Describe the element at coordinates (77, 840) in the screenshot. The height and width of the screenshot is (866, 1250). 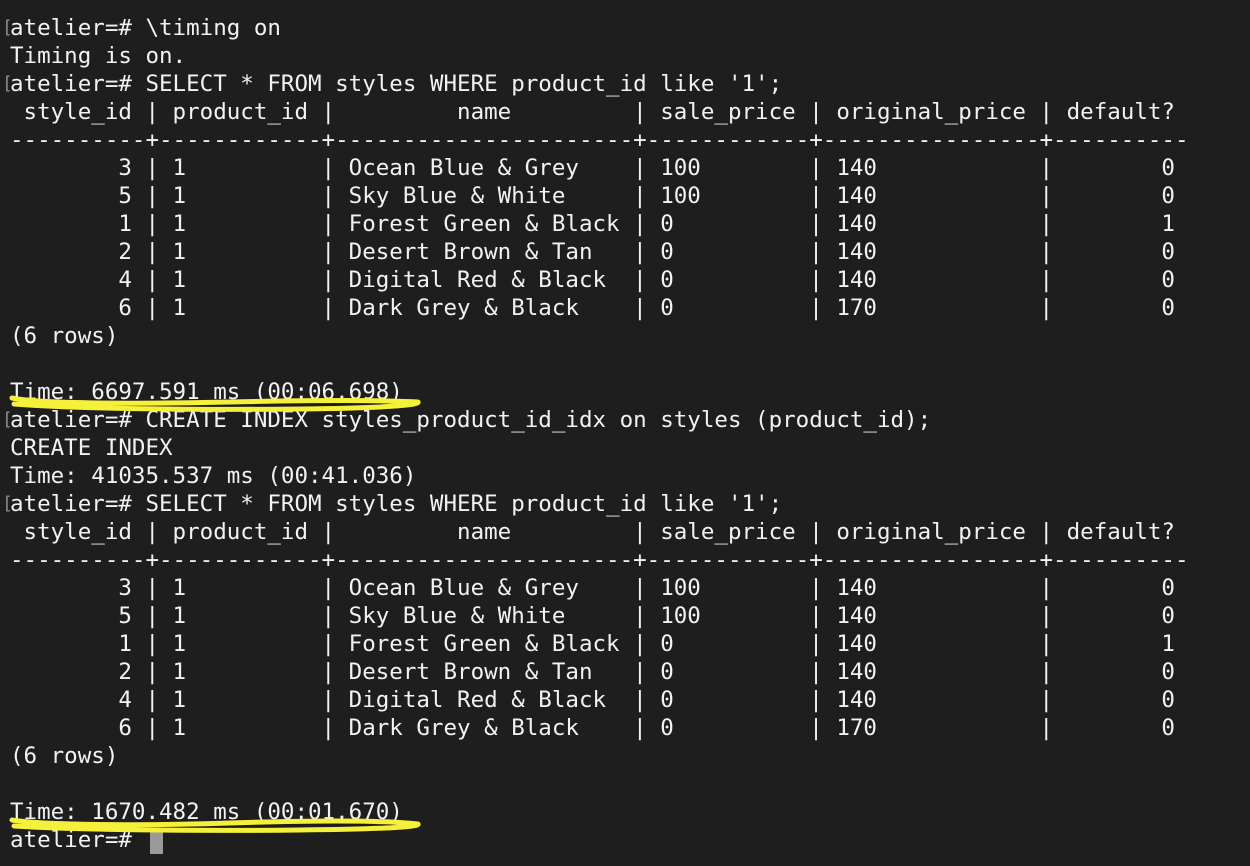
I see `terminal-prompt: atelier=#` at that location.